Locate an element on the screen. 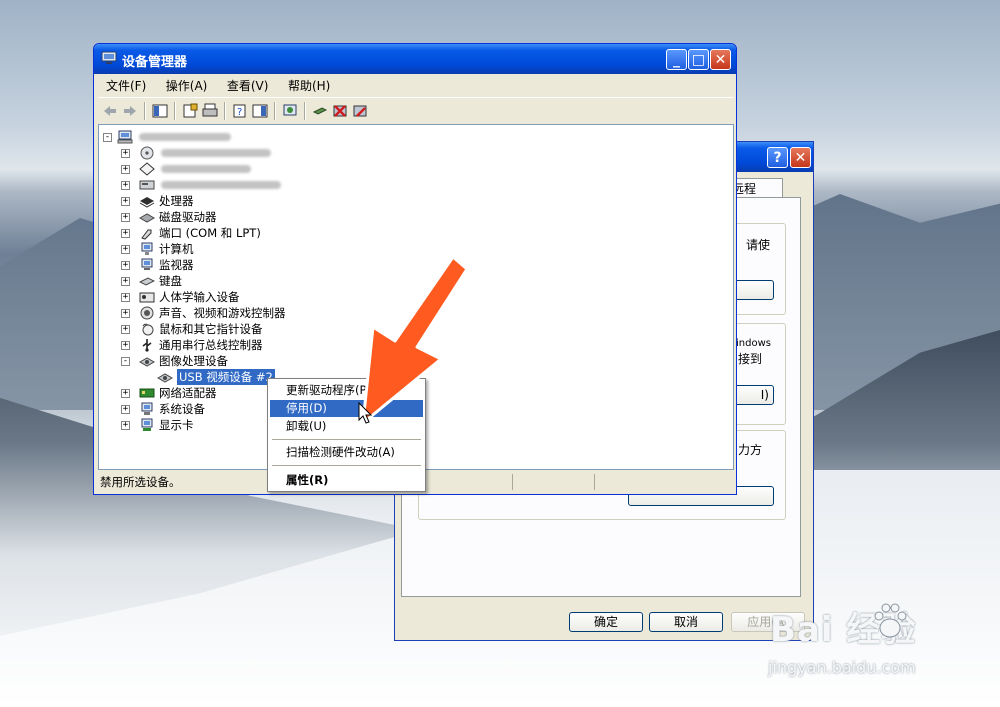 The height and width of the screenshot is (707, 1000). print-icon is located at coordinates (210, 111).